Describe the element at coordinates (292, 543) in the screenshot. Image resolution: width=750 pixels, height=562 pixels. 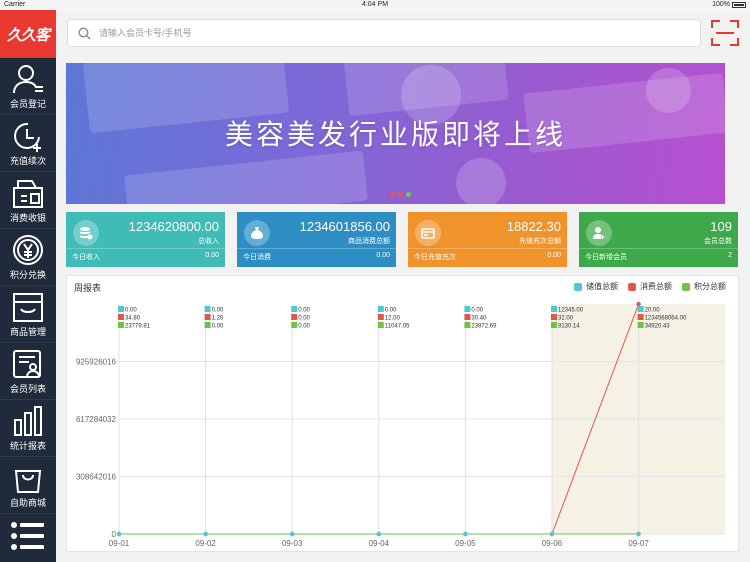
I see `x-tick-label: 09-03` at that location.